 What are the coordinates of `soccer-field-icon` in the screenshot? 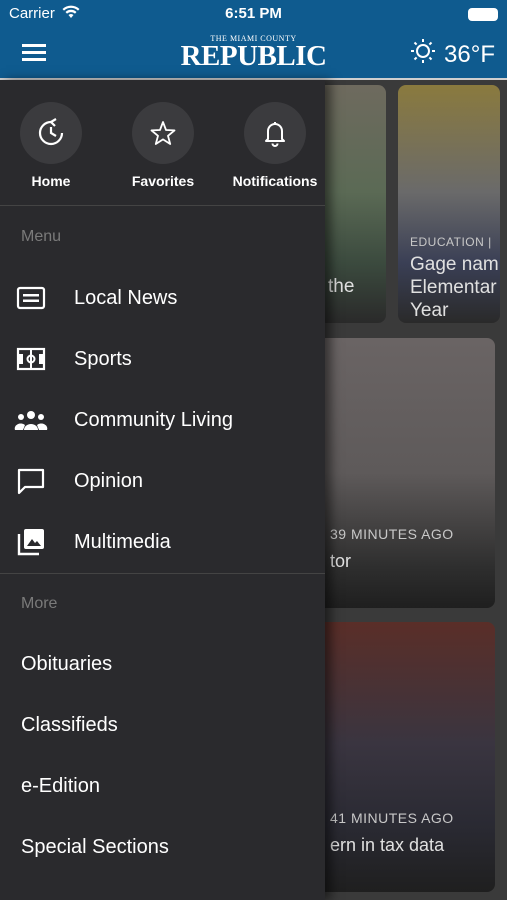 It's located at (31, 359).